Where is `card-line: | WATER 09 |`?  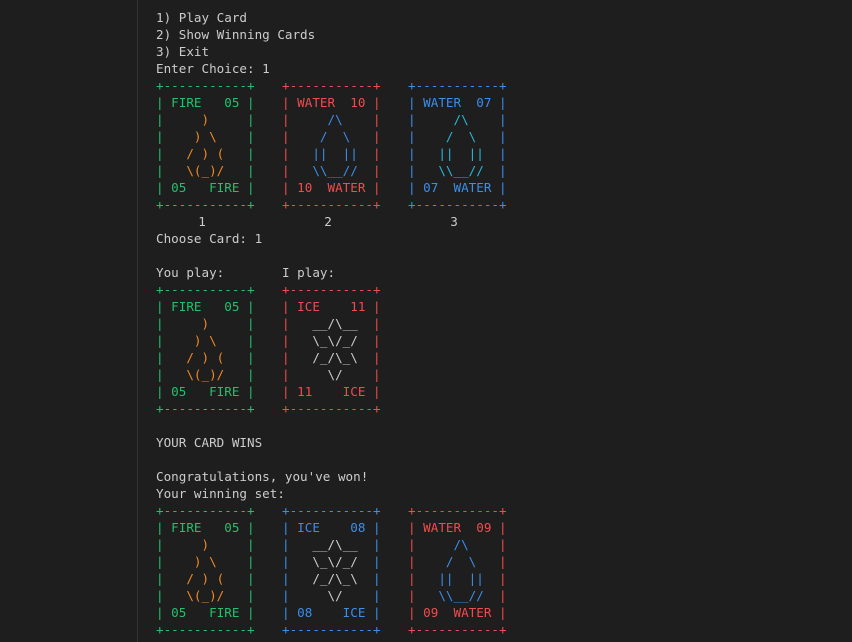 card-line: | WATER 09 | is located at coordinates (457, 527).